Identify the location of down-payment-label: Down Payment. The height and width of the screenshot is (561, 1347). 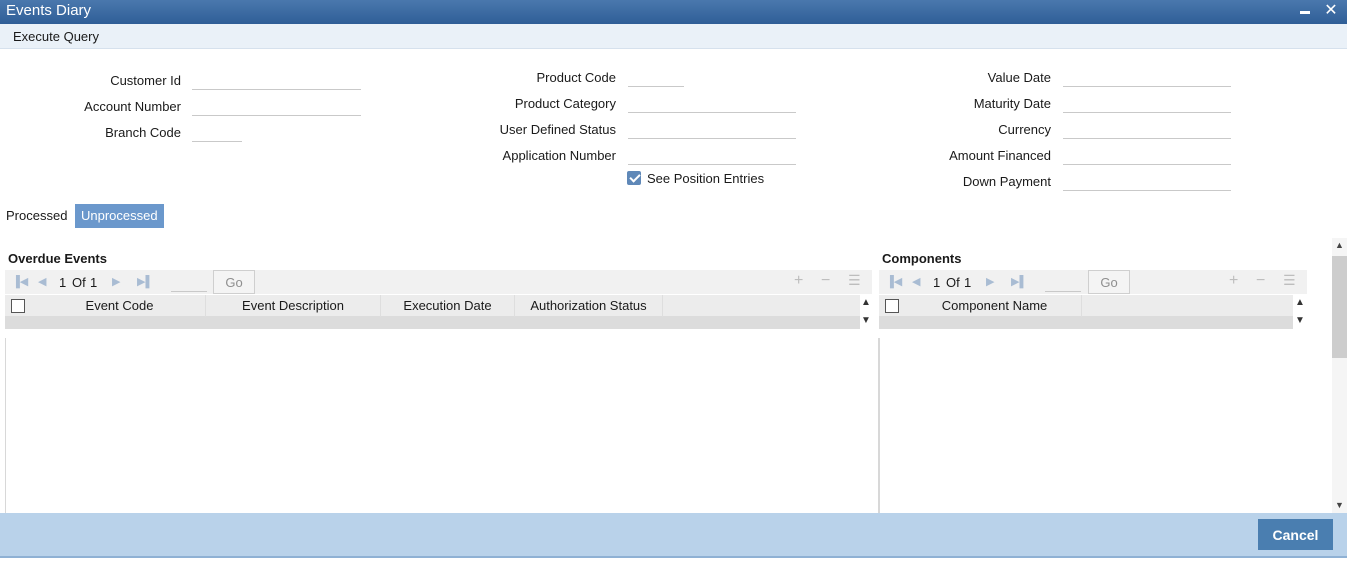
(1006, 181).